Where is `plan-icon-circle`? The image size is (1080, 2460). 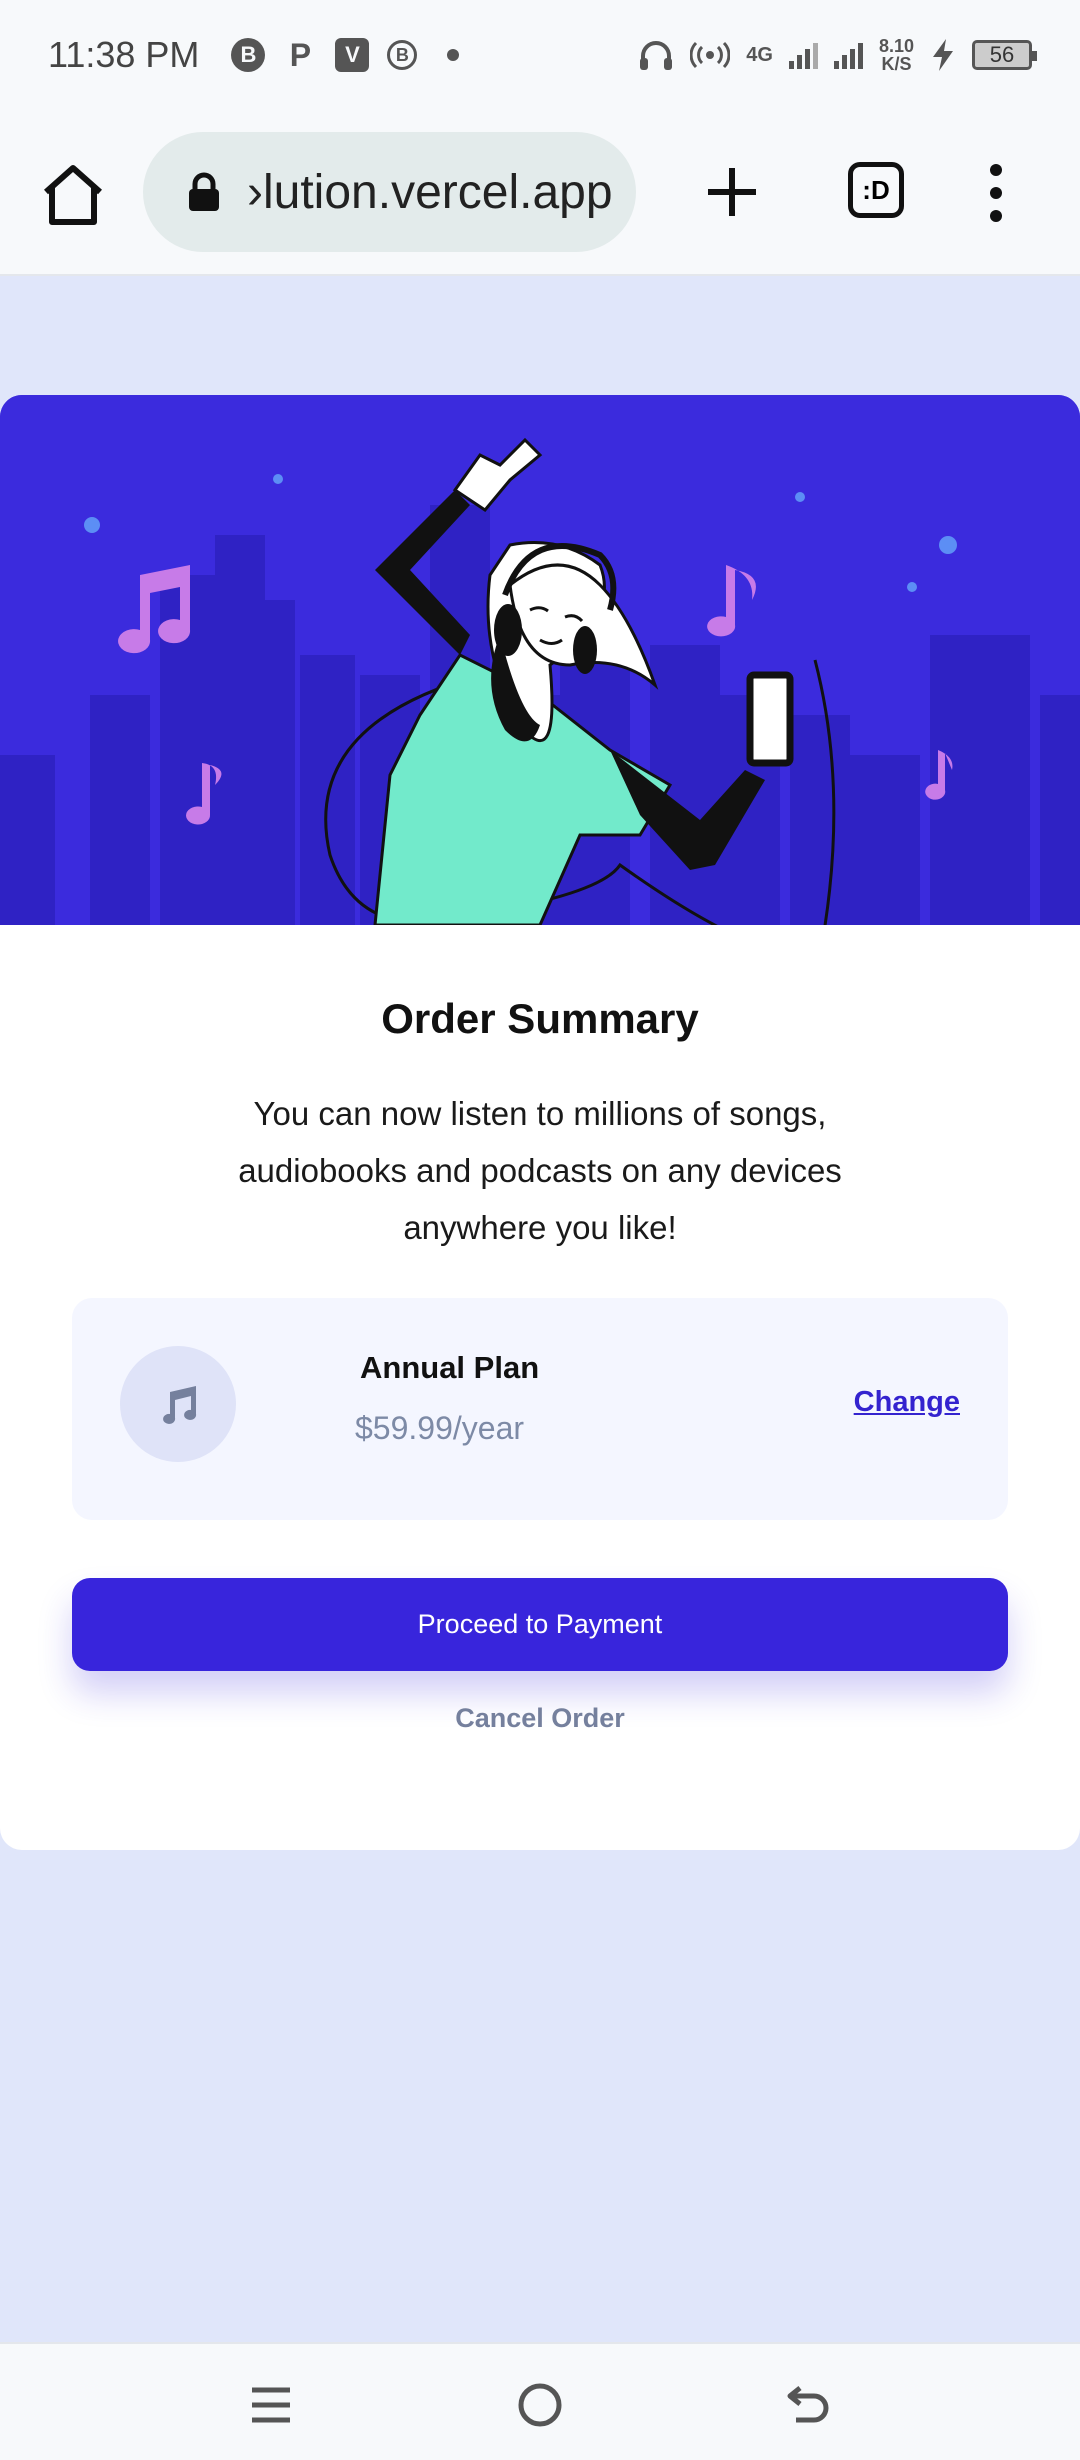
plan-icon-circle is located at coordinates (178, 1404).